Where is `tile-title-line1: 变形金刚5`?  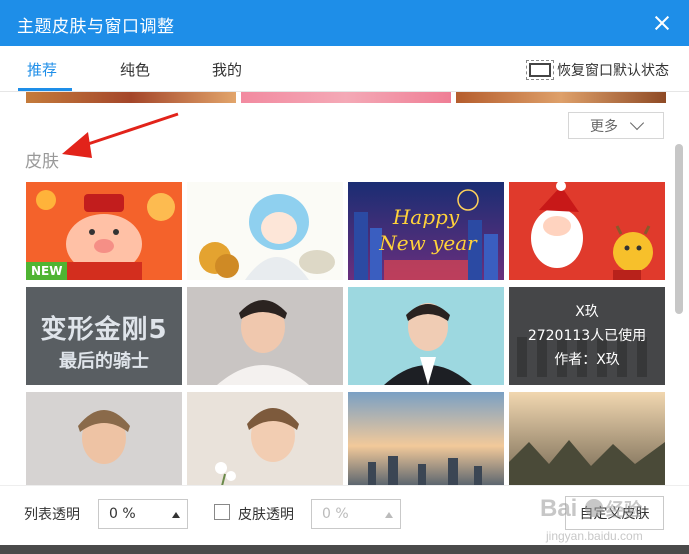
tile-title-line1: 变形金刚5 is located at coordinates (104, 330).